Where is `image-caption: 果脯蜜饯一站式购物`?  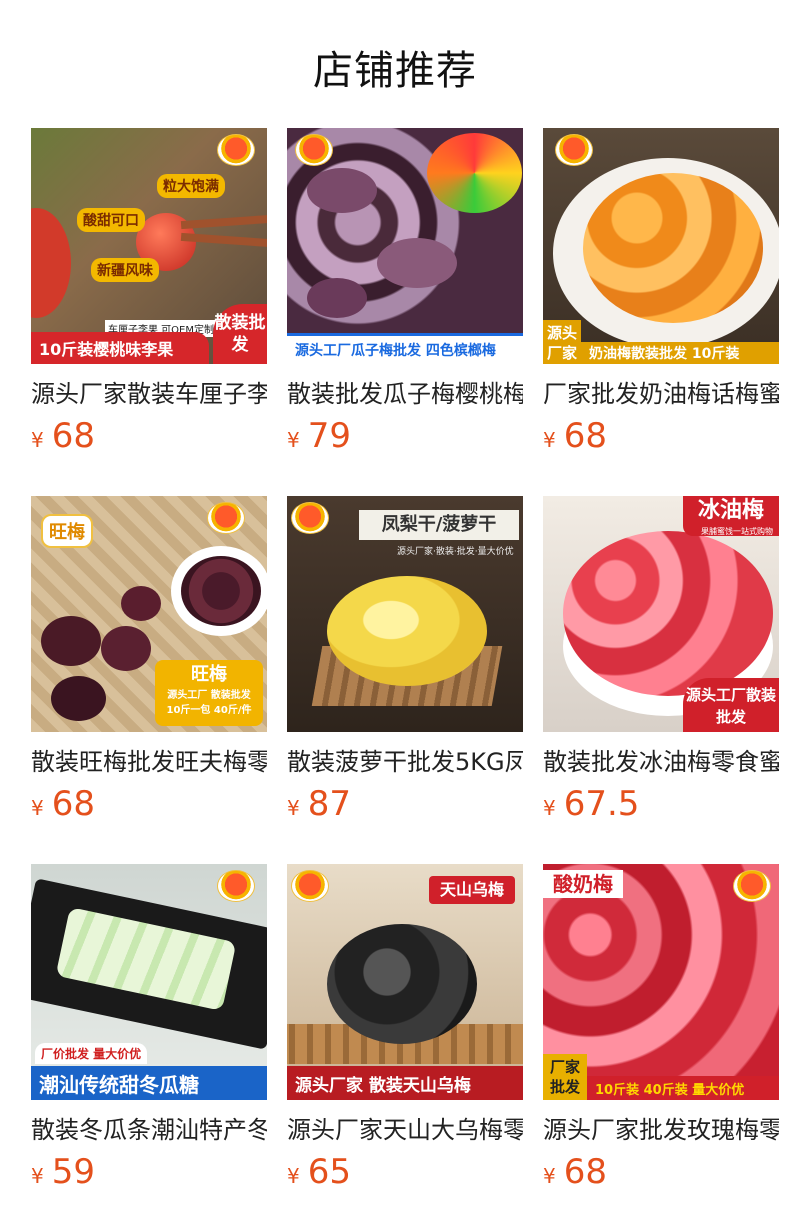
image-caption: 果脯蜜饯一站式购物 is located at coordinates (737, 531).